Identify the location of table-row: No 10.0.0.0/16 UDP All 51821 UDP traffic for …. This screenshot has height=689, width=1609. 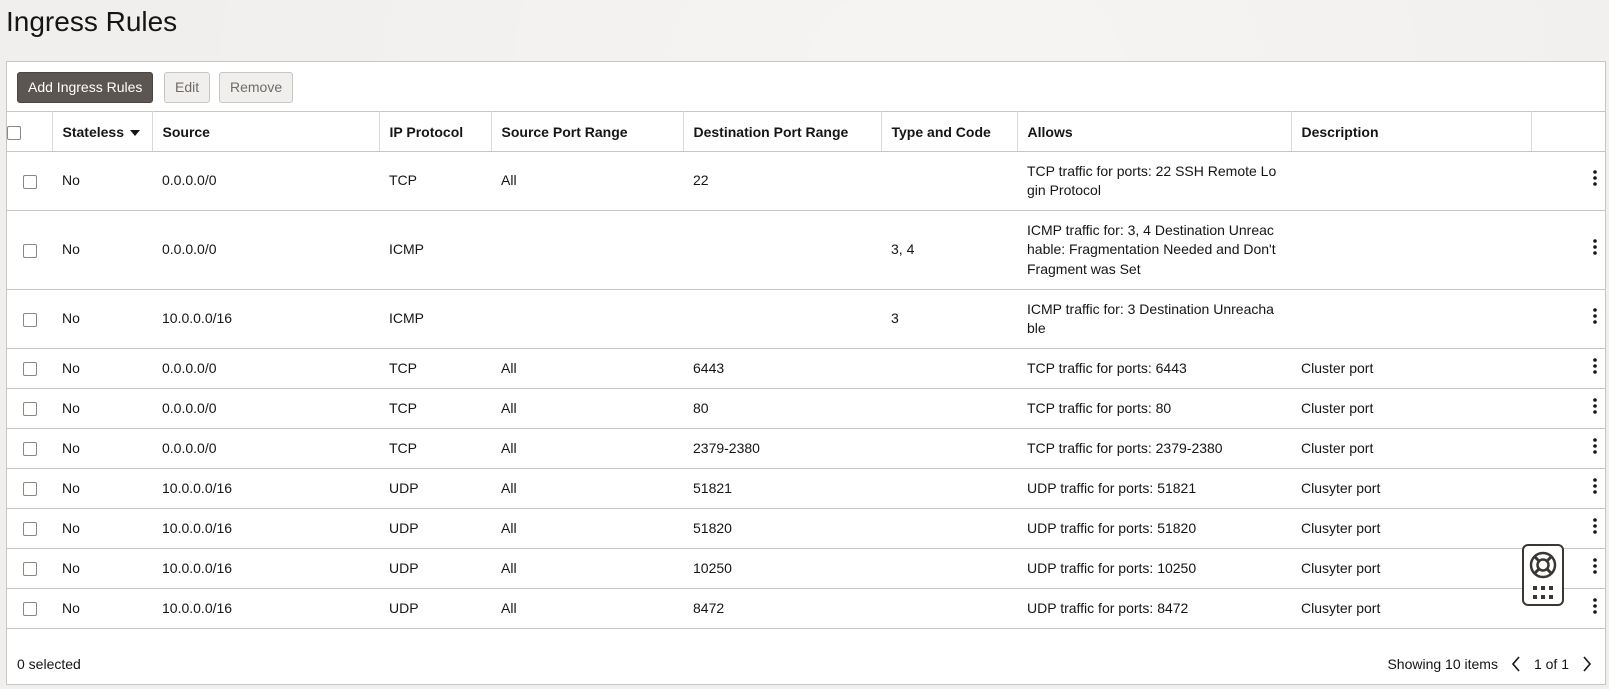
(806, 488).